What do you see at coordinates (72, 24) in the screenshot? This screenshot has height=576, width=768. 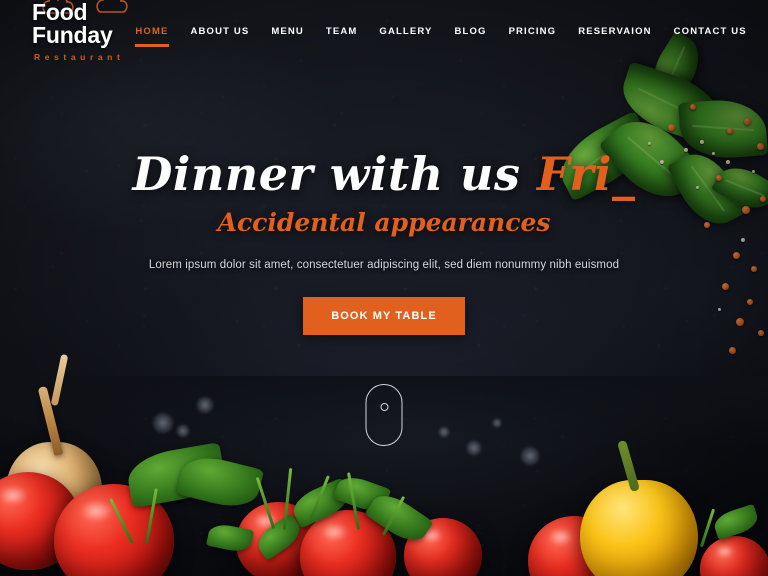 I see `brand-name: Food Funday` at bounding box center [72, 24].